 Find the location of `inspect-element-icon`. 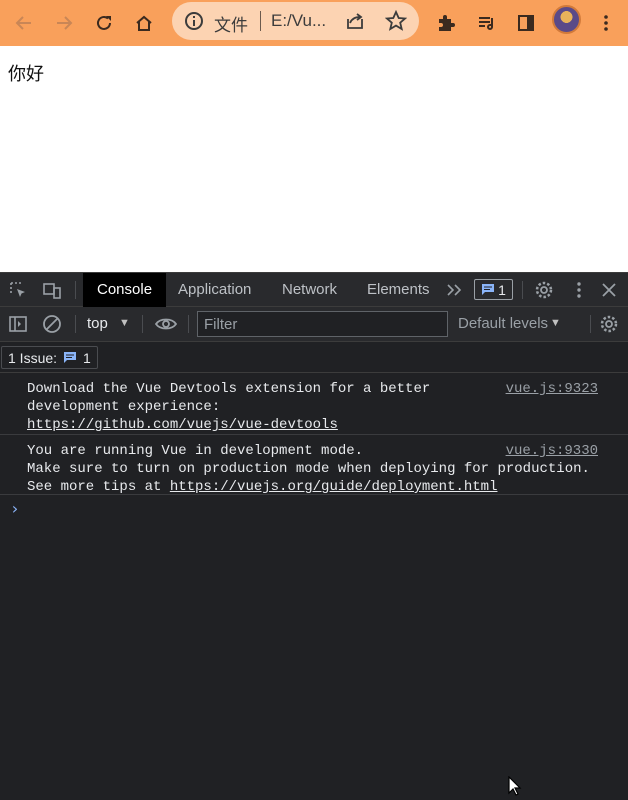

inspect-element-icon is located at coordinates (18, 290).